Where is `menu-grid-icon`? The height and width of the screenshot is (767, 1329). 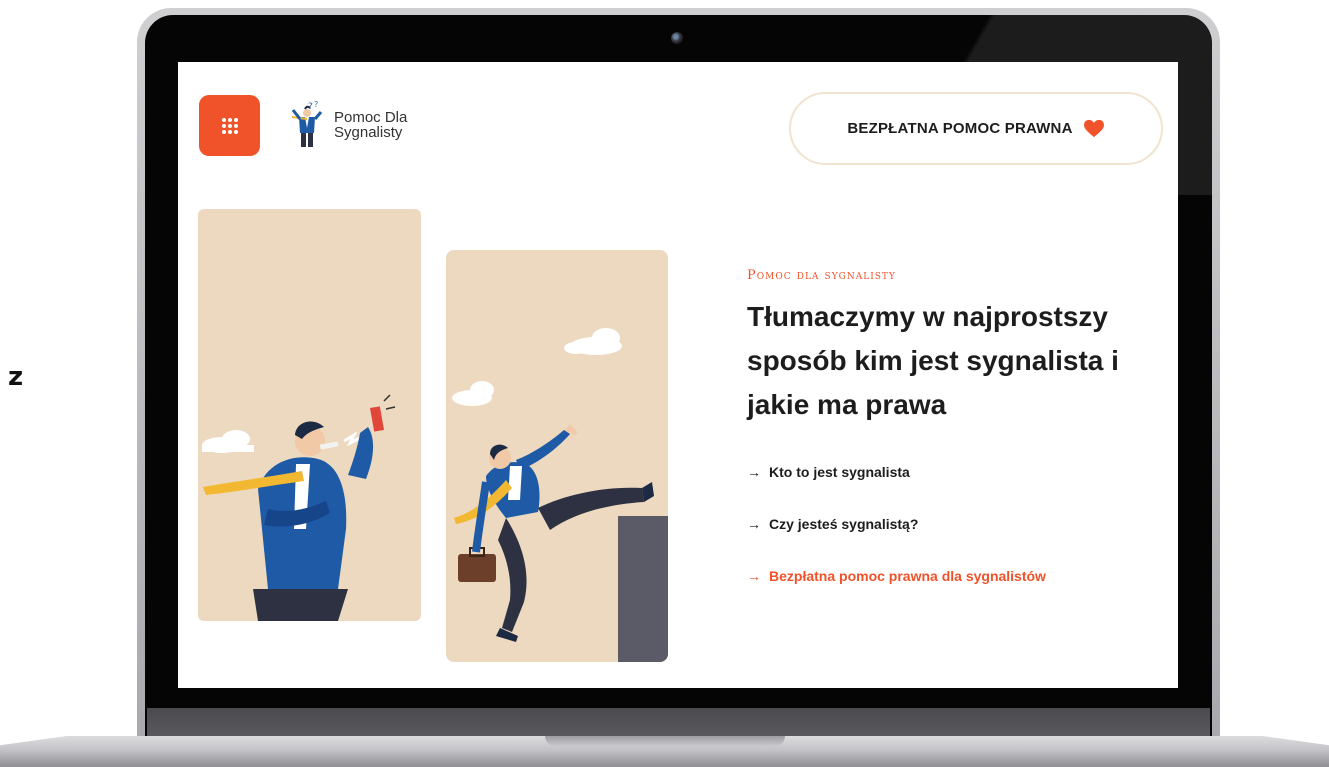
menu-grid-icon is located at coordinates (229, 125).